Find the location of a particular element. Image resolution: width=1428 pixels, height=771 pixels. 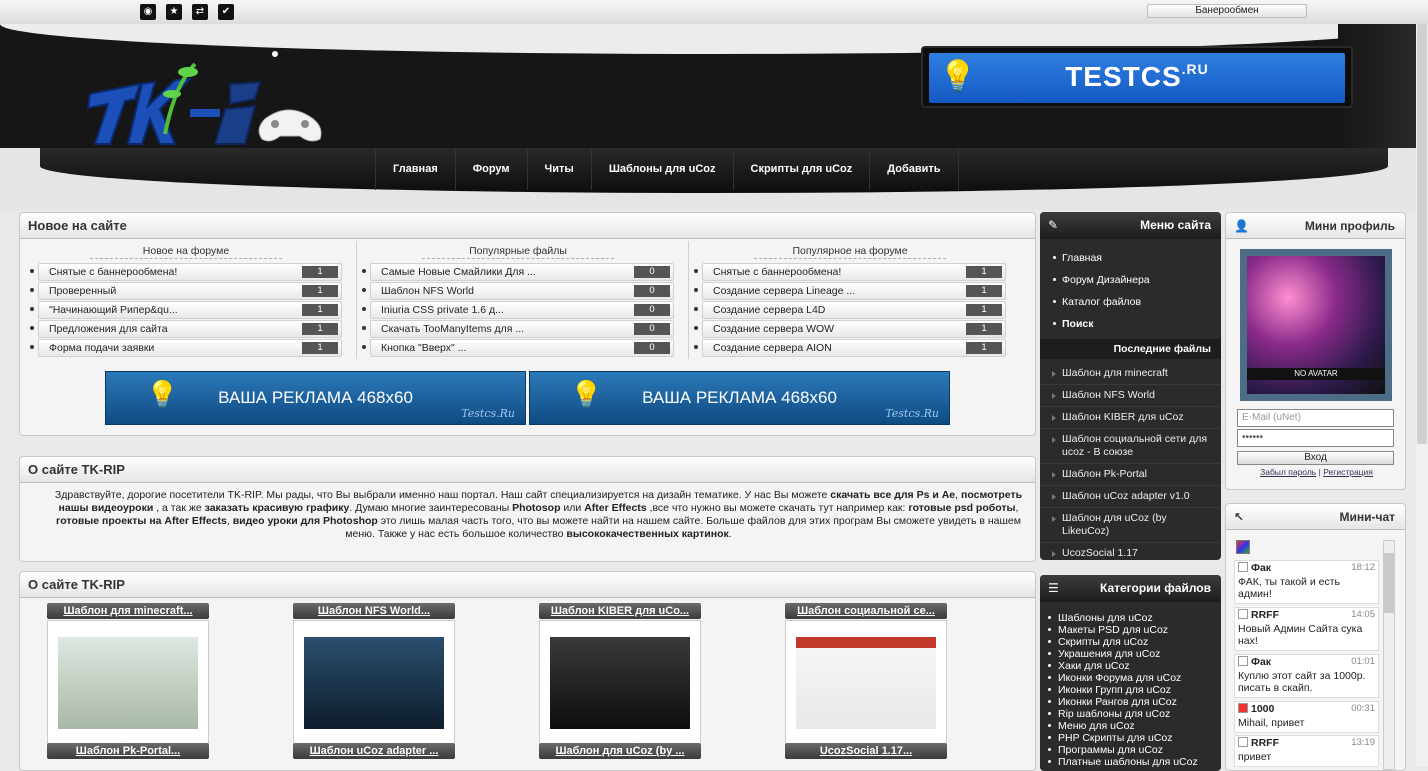

list-item: Шаблон NFS World 0 is located at coordinates (518, 291).